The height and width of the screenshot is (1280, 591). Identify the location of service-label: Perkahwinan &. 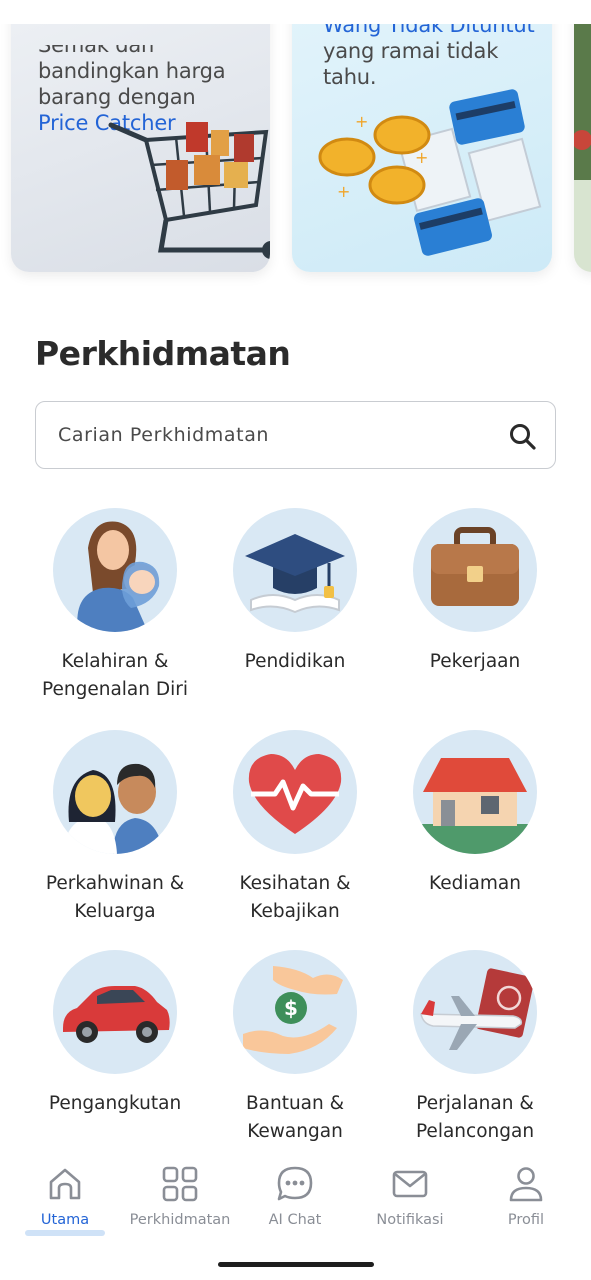
(115, 883).